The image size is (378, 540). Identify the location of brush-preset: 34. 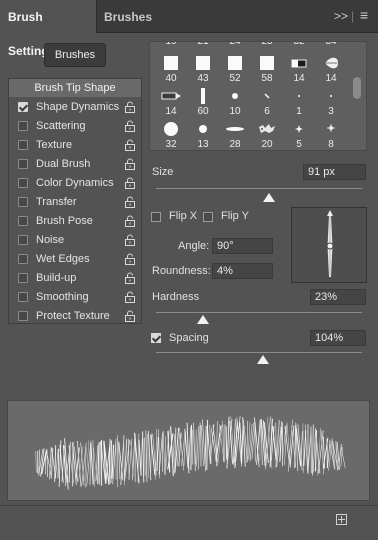
(331, 45).